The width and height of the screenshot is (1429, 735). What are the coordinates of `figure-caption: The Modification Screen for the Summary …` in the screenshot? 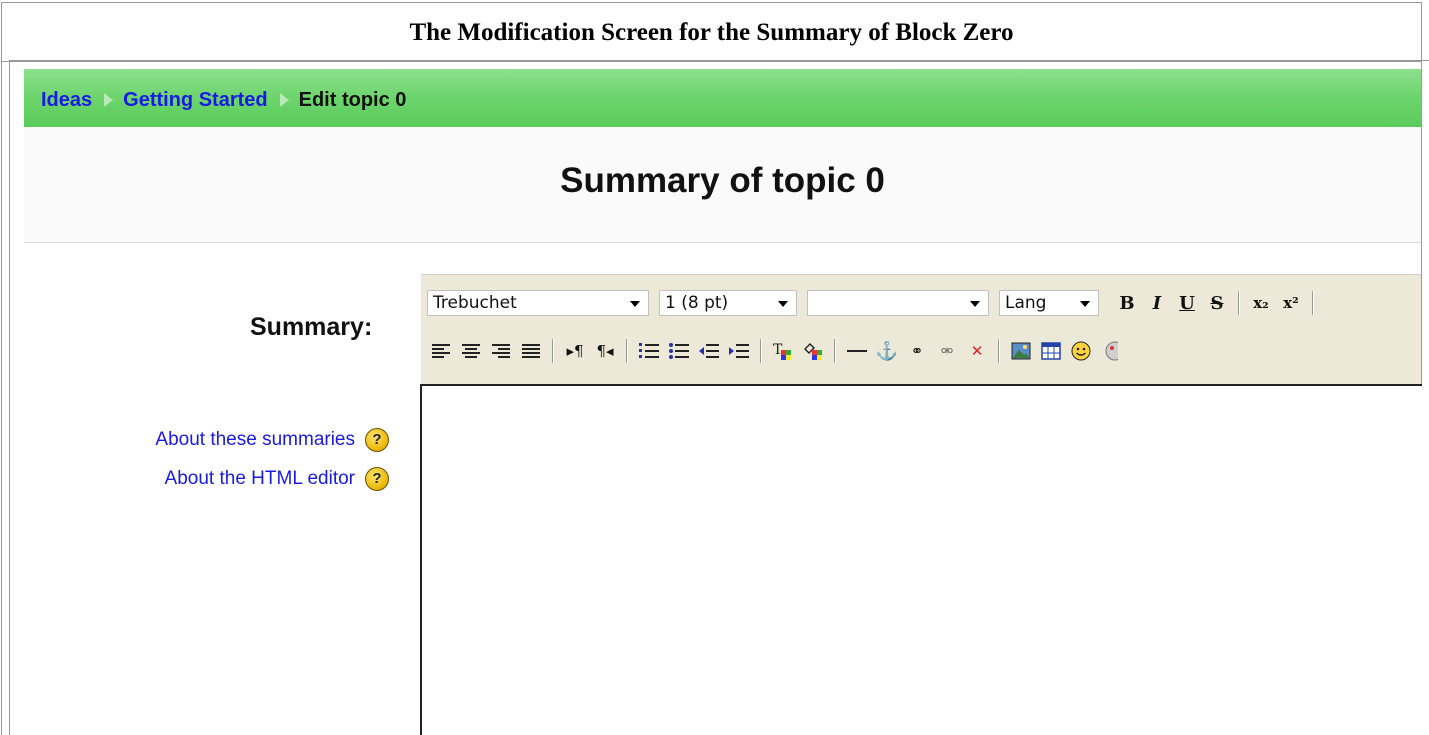 It's located at (711, 32).